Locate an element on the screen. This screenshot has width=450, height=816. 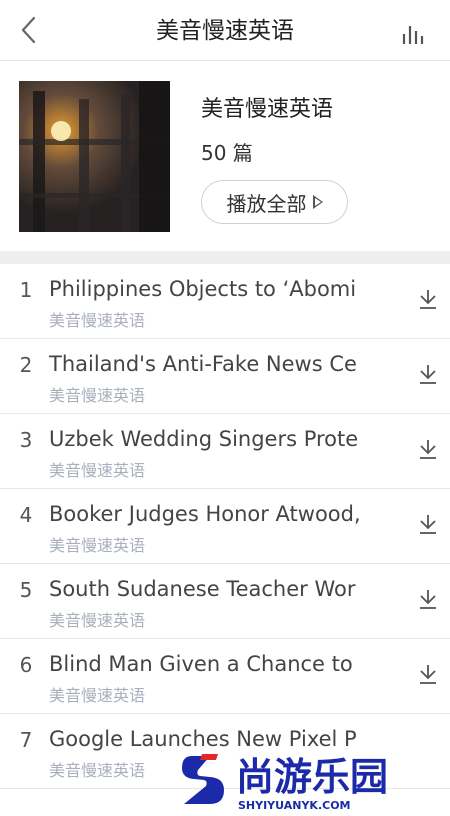
album-title: 美音慢速英语 is located at coordinates (267, 109).